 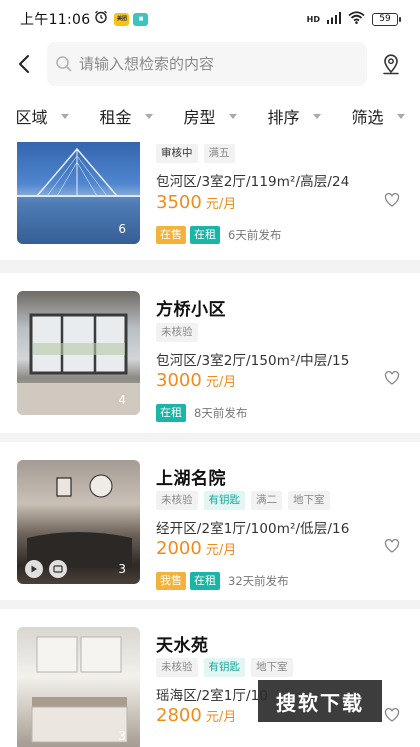 I want to click on status-bar: 上午11:06 美团 ■ HD 59, so click(x=210, y=19).